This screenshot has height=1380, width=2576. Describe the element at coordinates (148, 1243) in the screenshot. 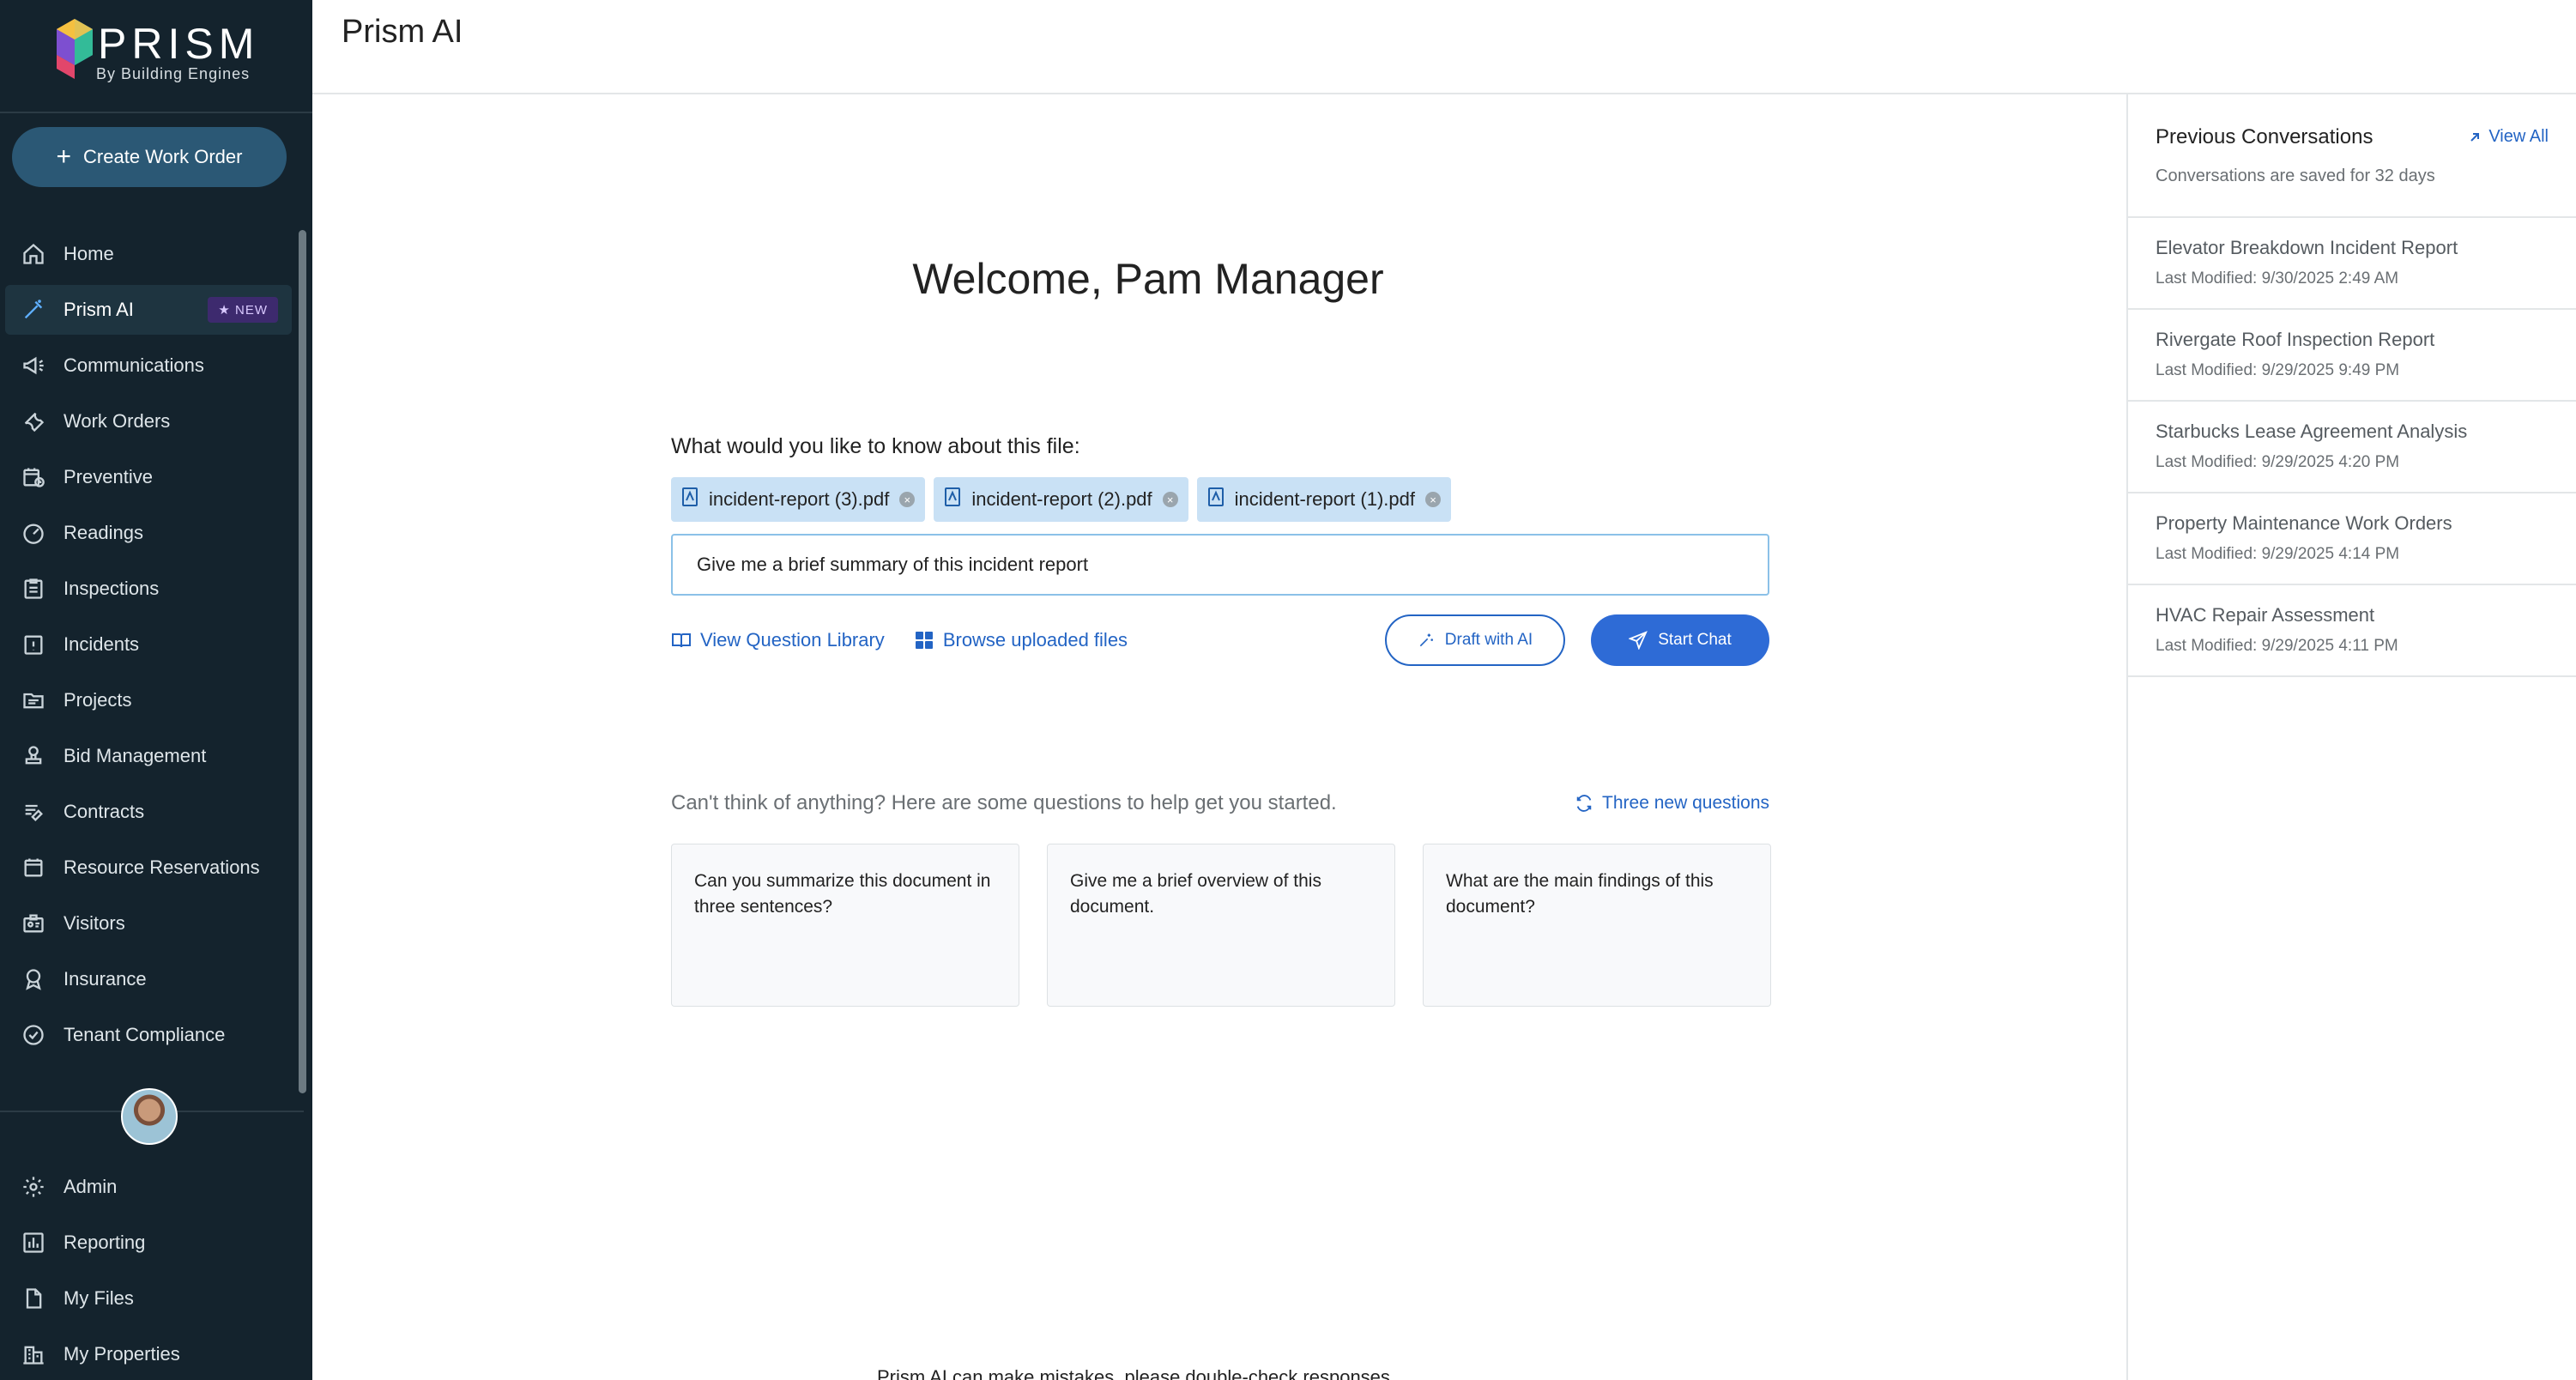

I see `sidebar-item-reporting: Reporting` at that location.